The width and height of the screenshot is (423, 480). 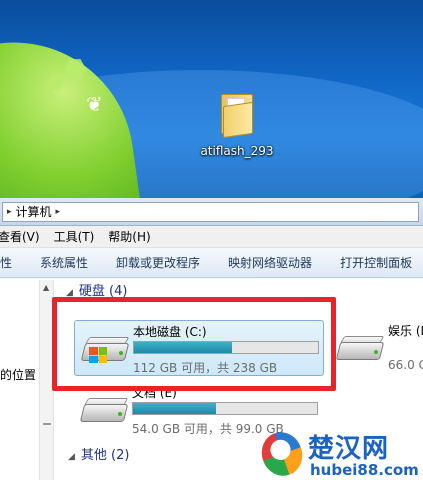 What do you see at coordinates (405, 365) in the screenshot?
I see `drive-stats: 66.0 G` at bounding box center [405, 365].